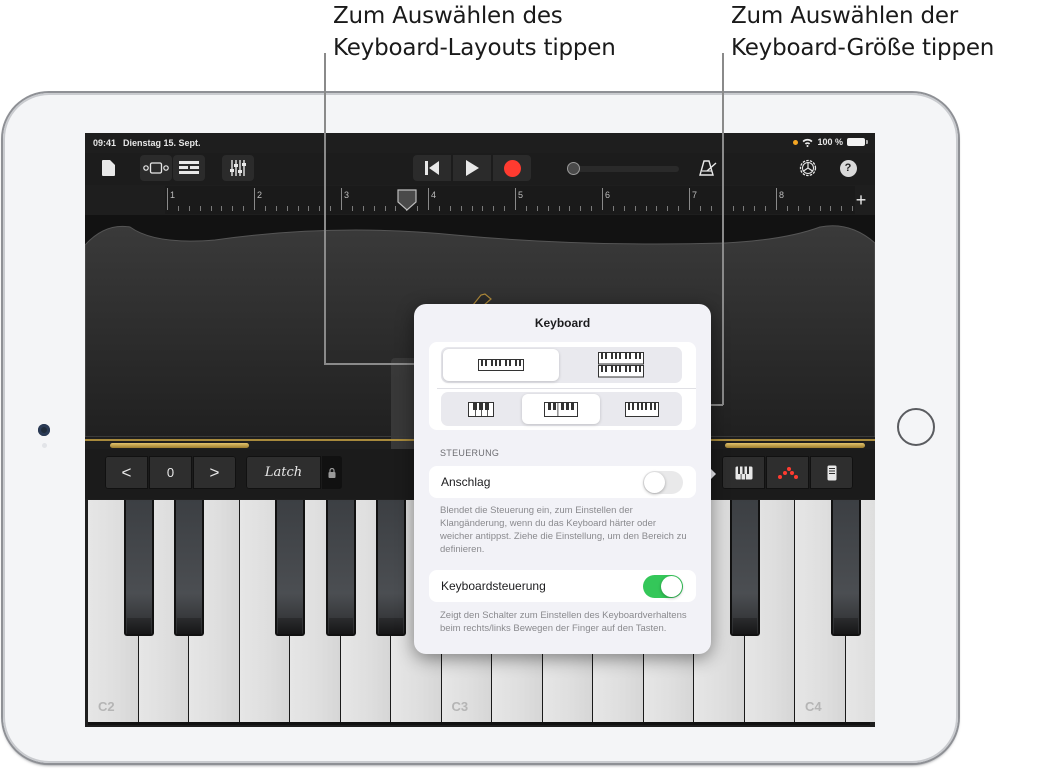 The height and width of the screenshot is (769, 1059). I want to click on tracks-view-icon, so click(189, 168).